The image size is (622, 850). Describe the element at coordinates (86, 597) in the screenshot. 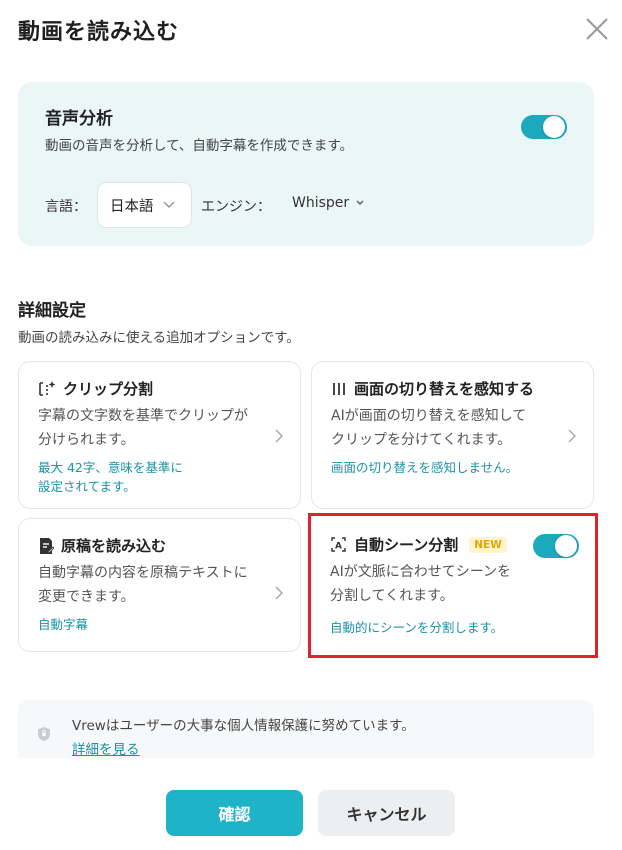

I see `card-description: 変更できます。` at that location.